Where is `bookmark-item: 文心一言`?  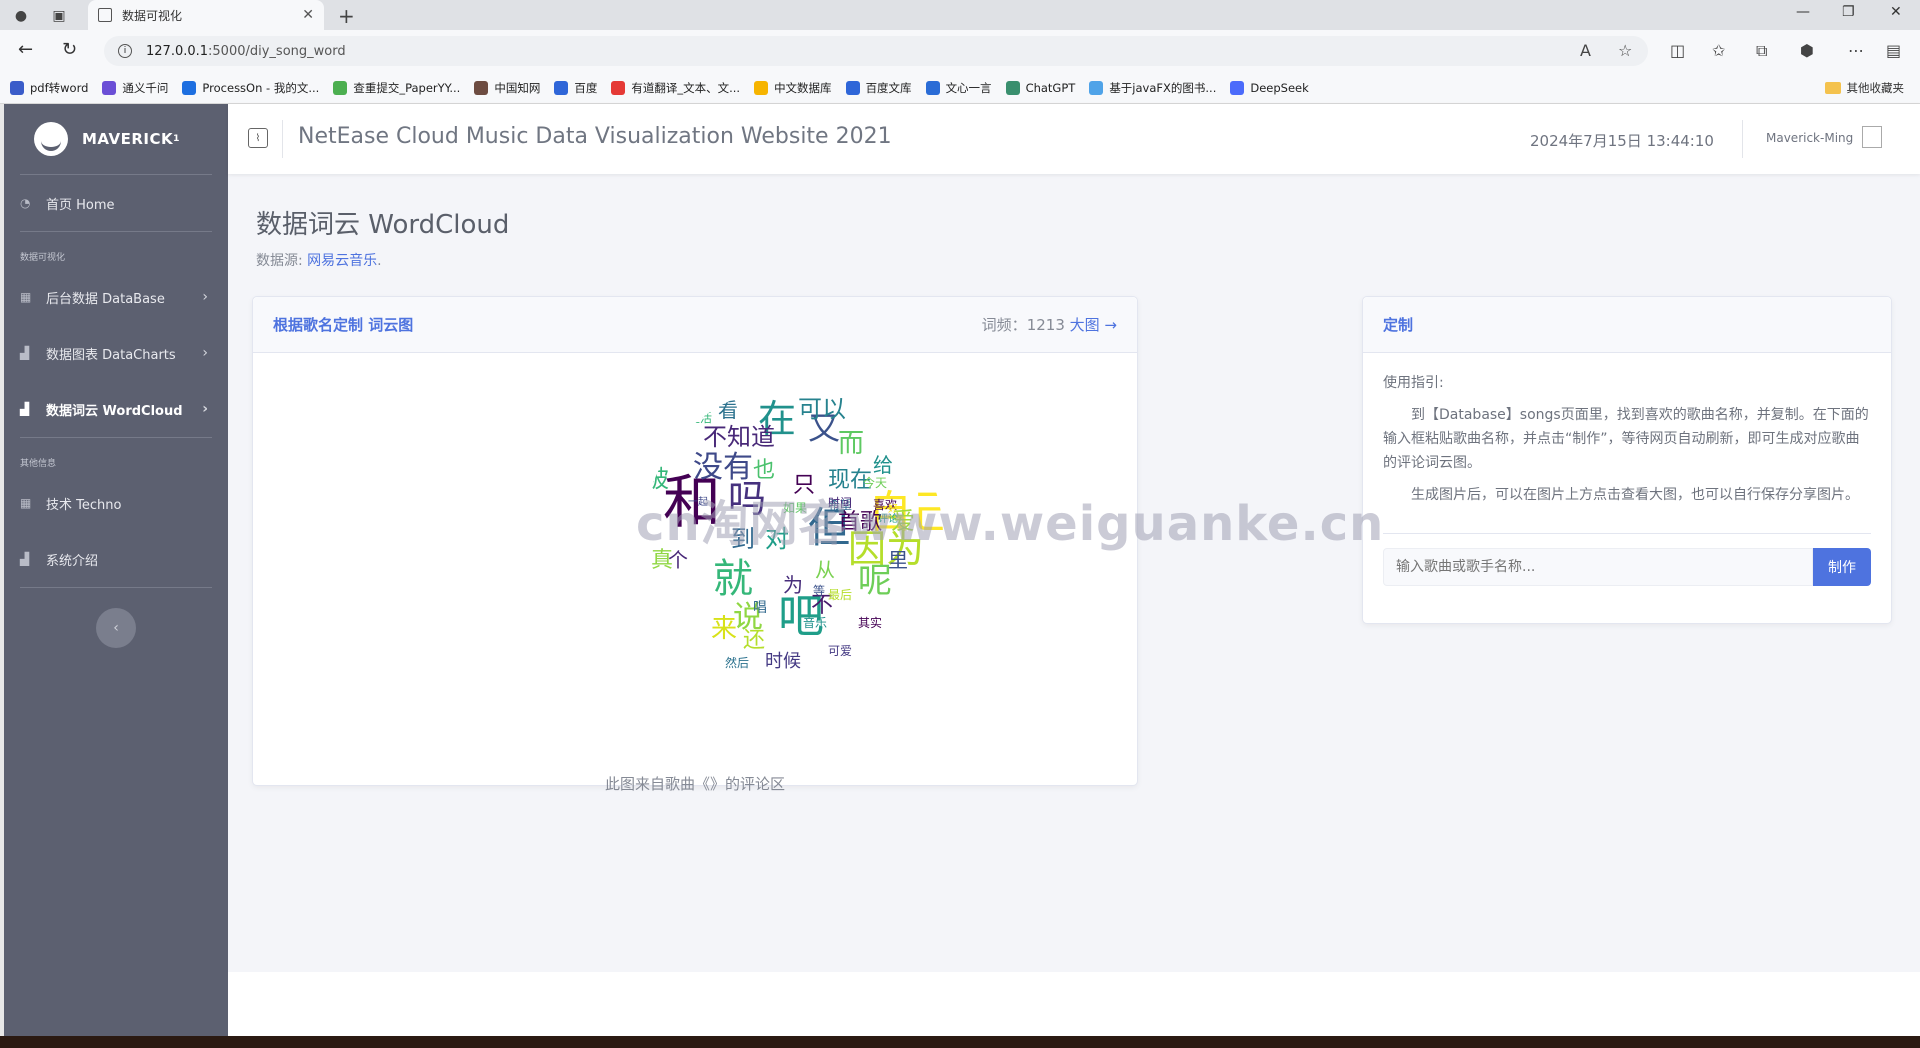
bookmark-item: 文心一言 is located at coordinates (958, 88).